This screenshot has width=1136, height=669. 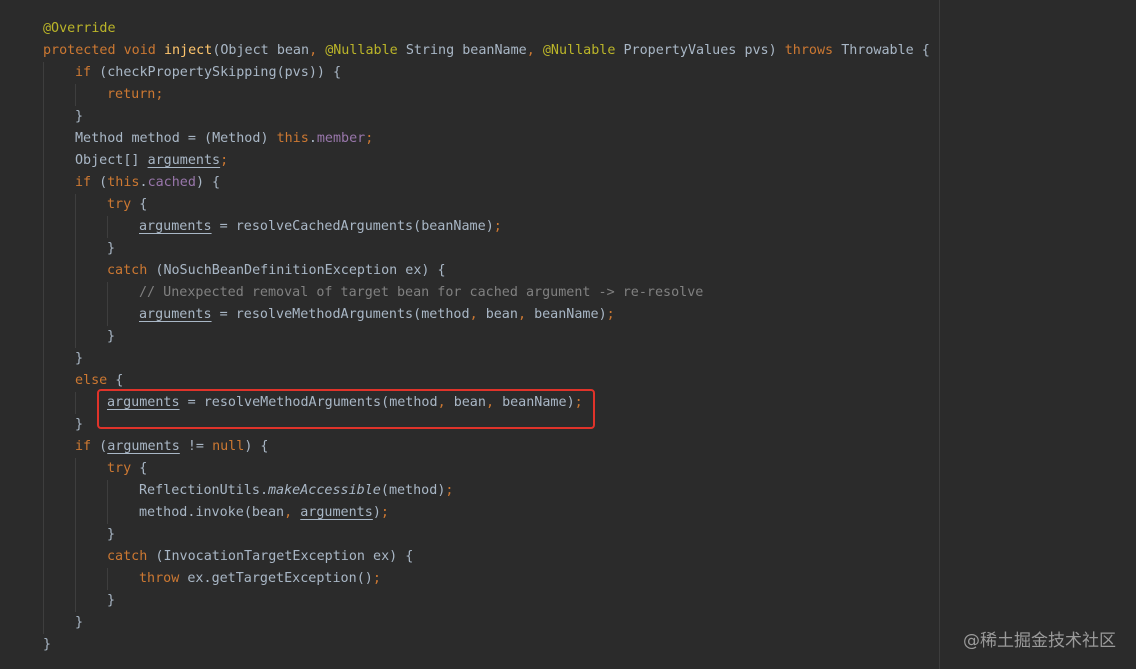 What do you see at coordinates (139, 50) in the screenshot?
I see `keyword: void` at bounding box center [139, 50].